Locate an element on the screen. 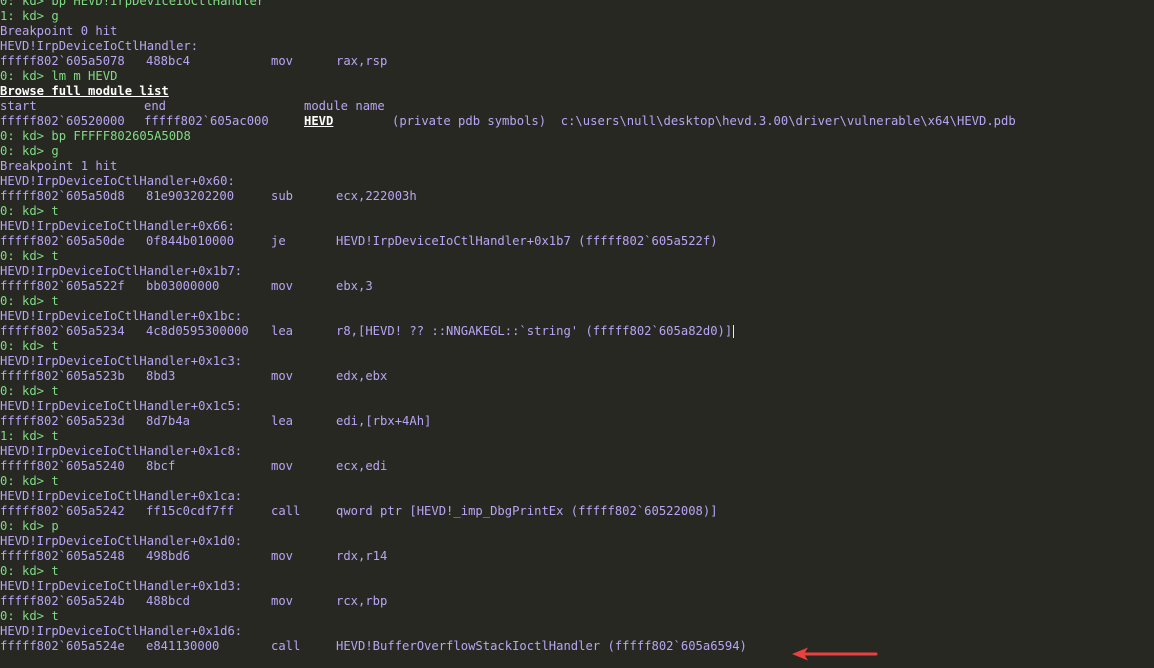  disassembly-line: fffff802`605a524b 488bcd mov rcx,rbp is located at coordinates (508, 601).